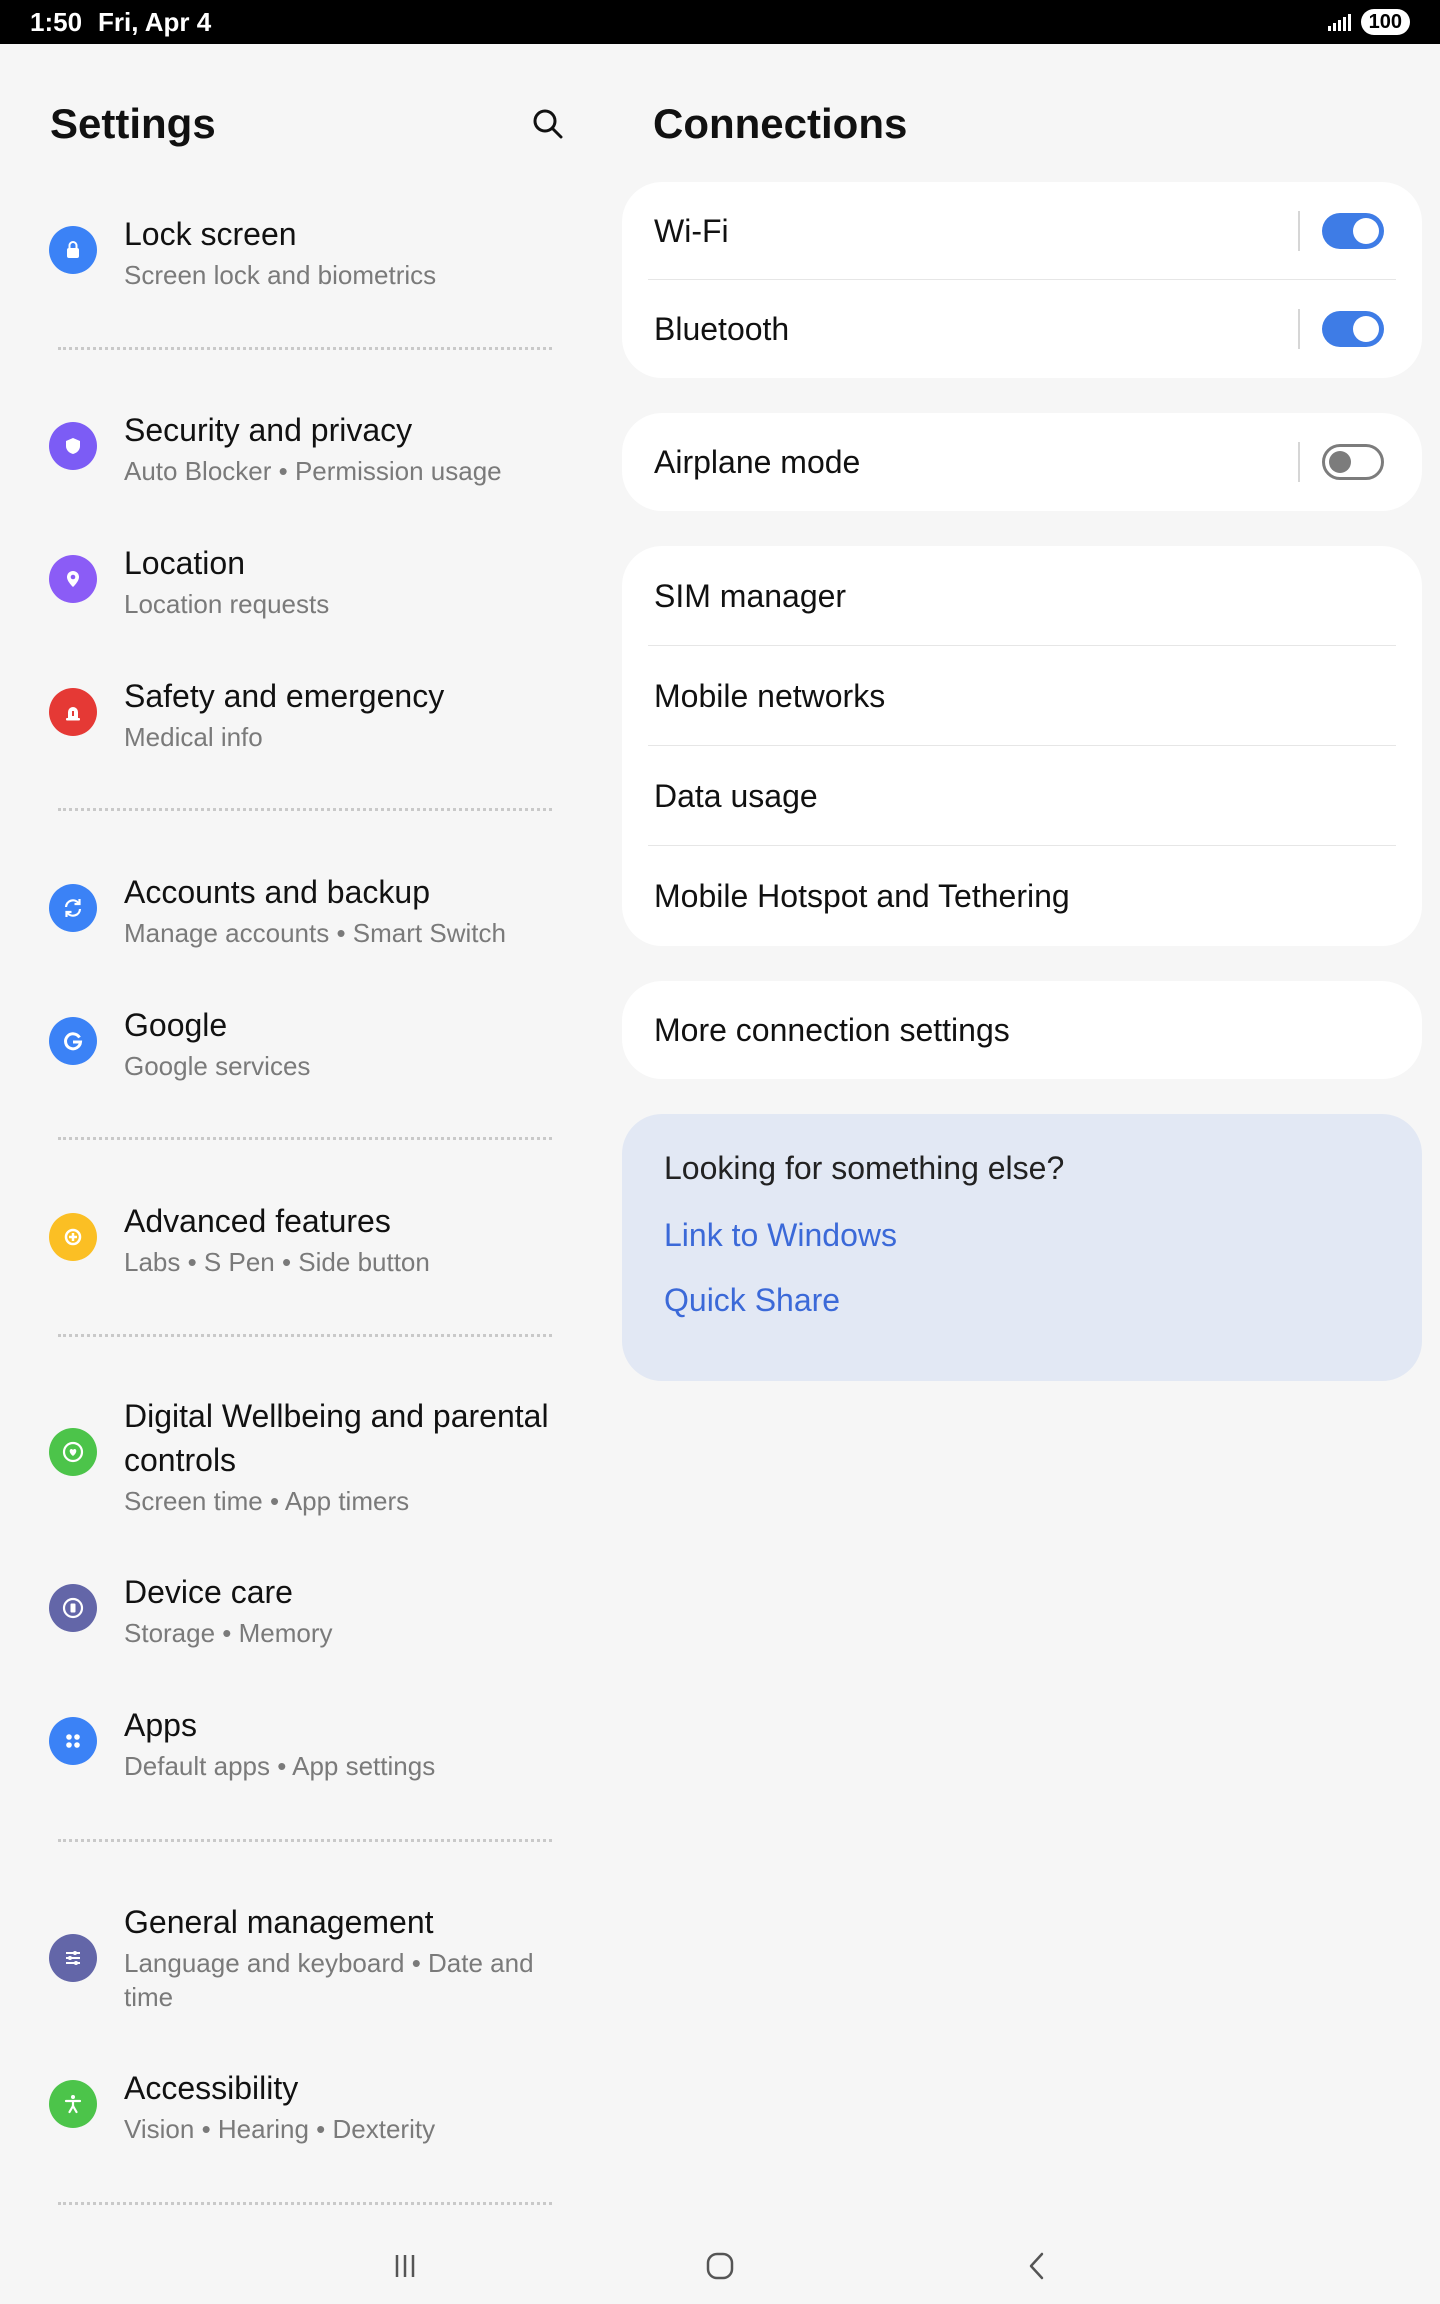  Describe the element at coordinates (736, 795) in the screenshot. I see `data-usage-label: Data usage` at that location.